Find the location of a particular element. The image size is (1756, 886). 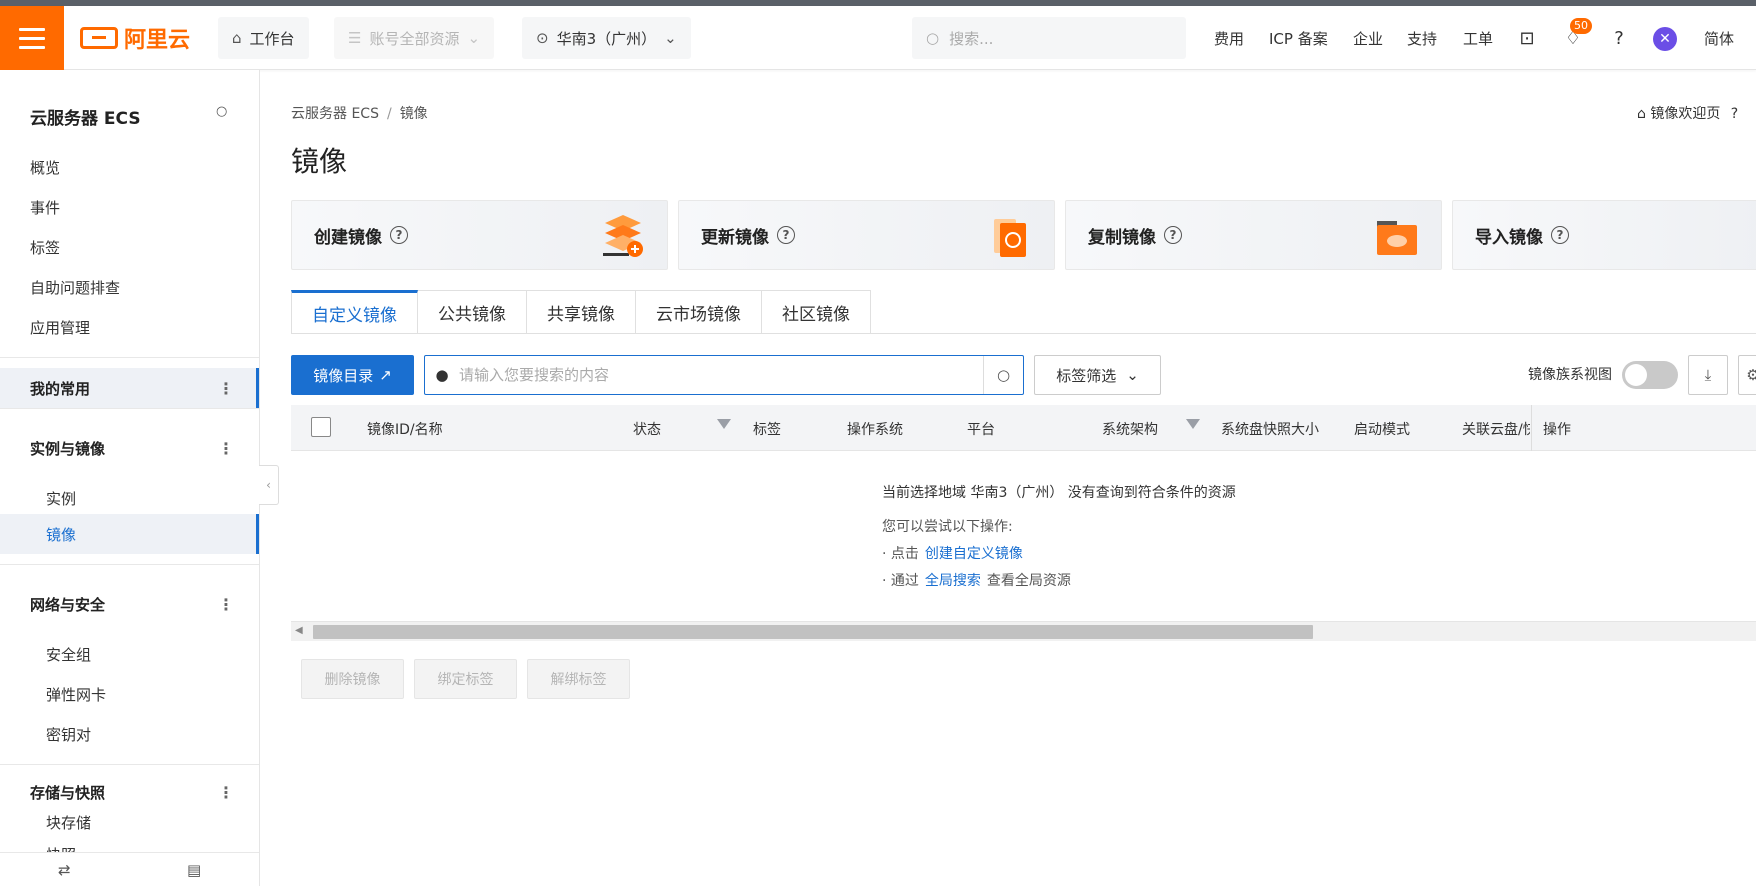

sidebar-group-network-security: 网络与安全 ⋮ is located at coordinates (129, 604).